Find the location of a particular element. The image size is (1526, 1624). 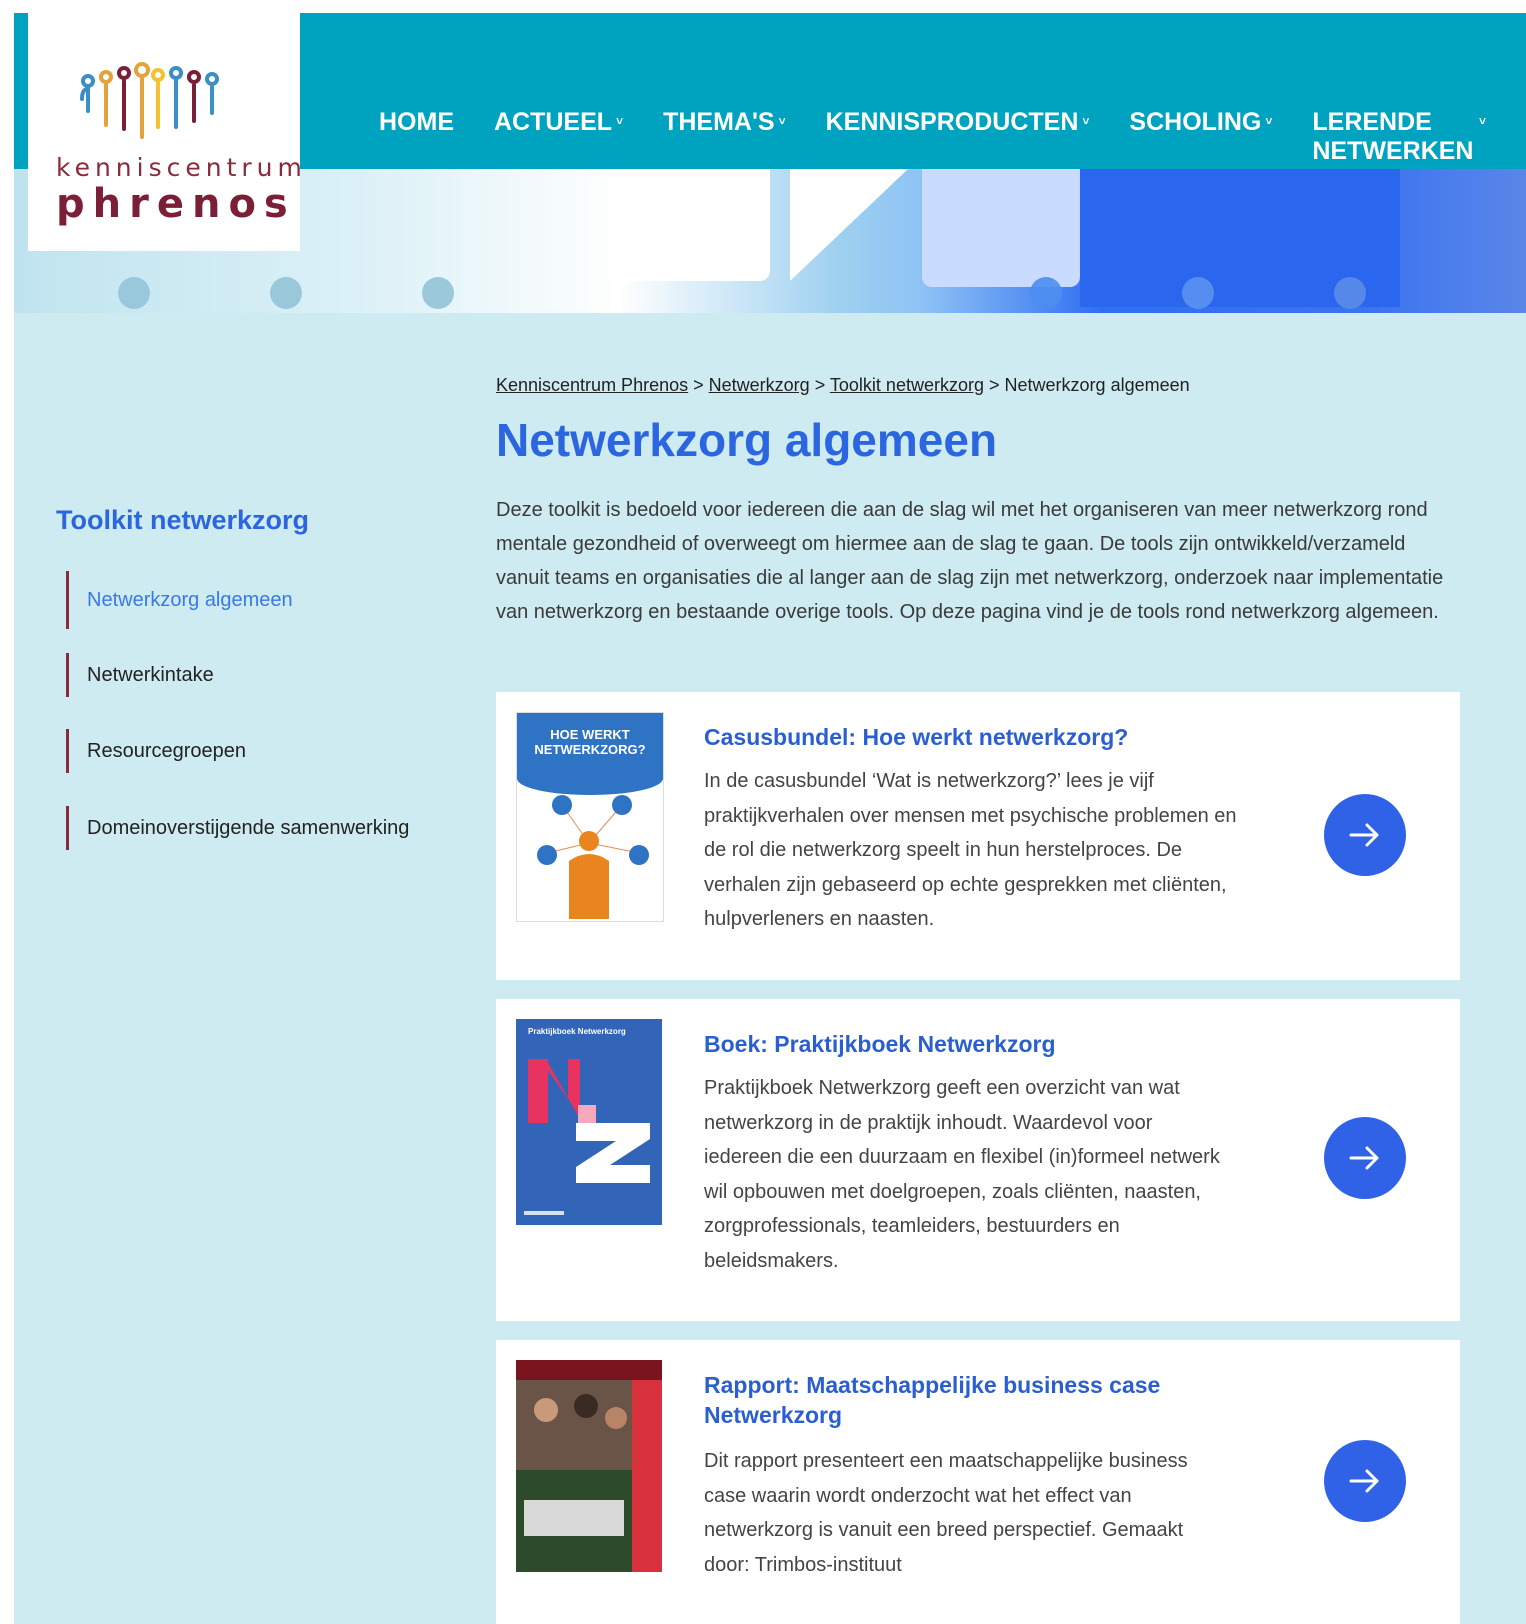

card-title: Boek: Praktijkboek Netwerkzorg is located at coordinates (880, 1044).